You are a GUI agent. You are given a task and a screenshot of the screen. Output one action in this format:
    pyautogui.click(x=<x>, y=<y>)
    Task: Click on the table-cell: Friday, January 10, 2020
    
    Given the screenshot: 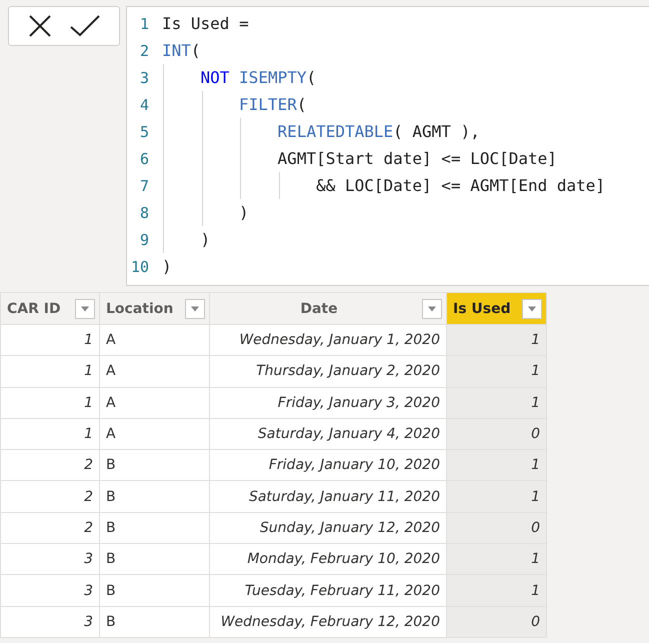 What is the action you would take?
    pyautogui.click(x=328, y=465)
    